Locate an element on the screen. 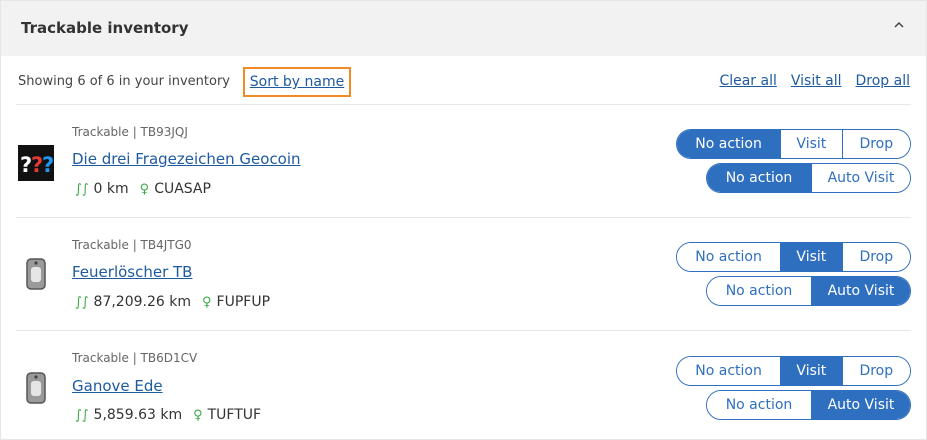 Image resolution: width=927 pixels, height=440 pixels. trackable-stats: ∫∫ 5,859.63 km ♀ TUFTUF is located at coordinates (168, 415).